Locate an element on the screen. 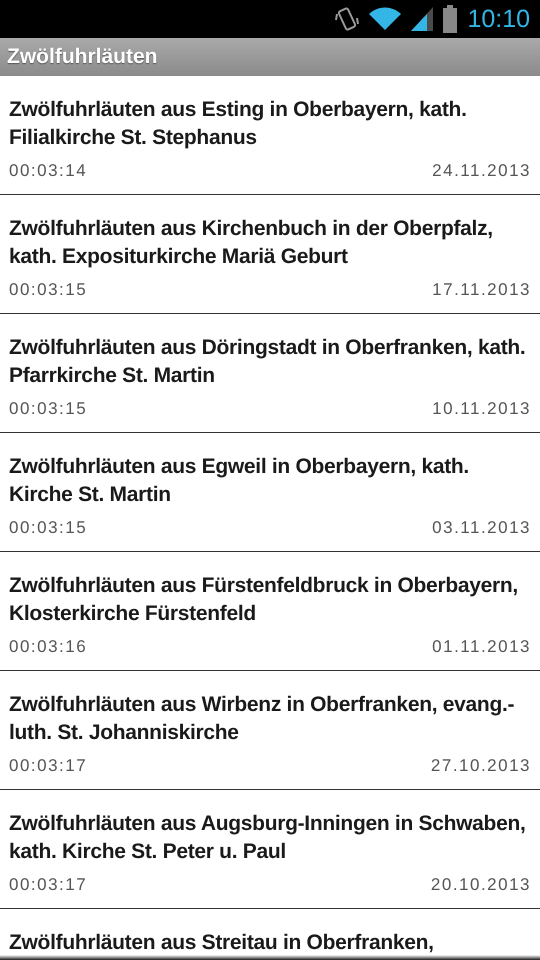  battery-icon is located at coordinates (450, 19).